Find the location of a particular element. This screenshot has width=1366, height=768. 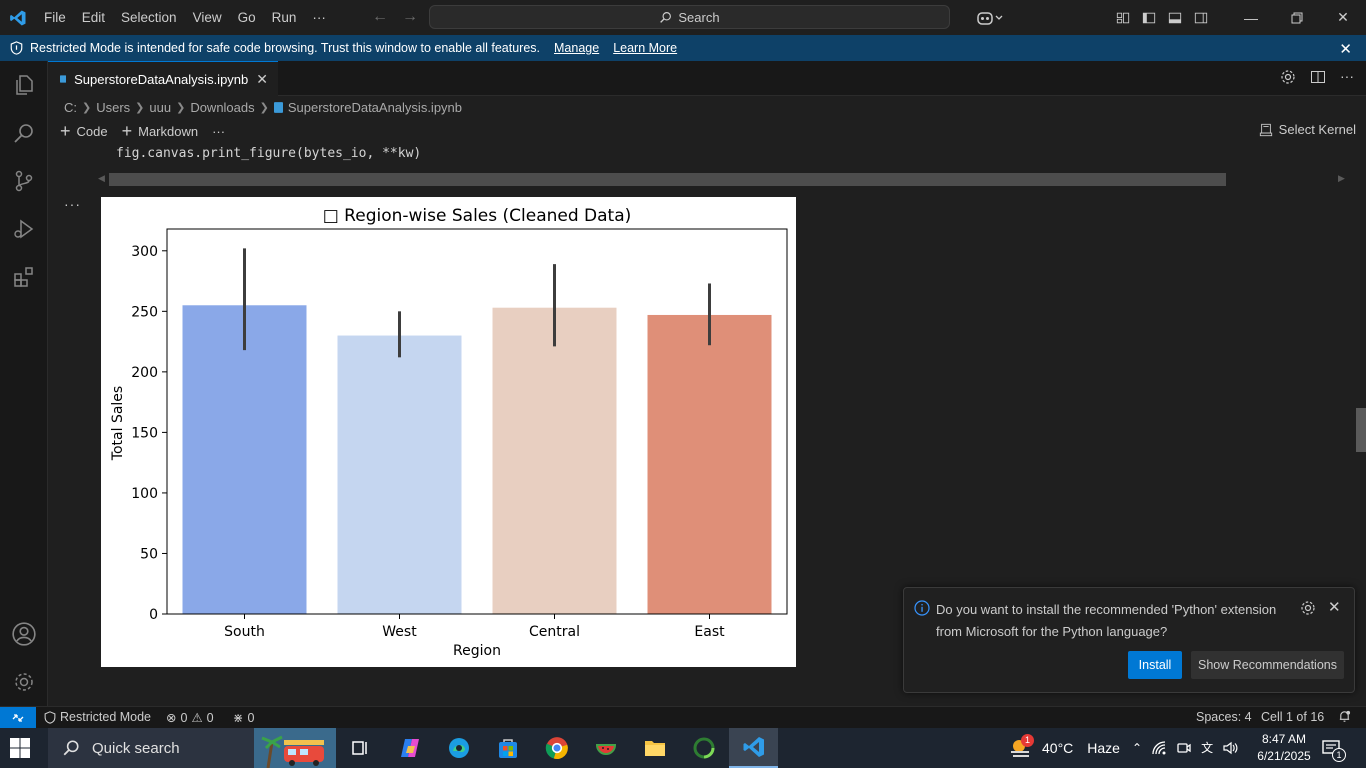

tab-superstore-notebook: SuperstoreDataAnalysis.ipynb ✕ is located at coordinates (163, 78).